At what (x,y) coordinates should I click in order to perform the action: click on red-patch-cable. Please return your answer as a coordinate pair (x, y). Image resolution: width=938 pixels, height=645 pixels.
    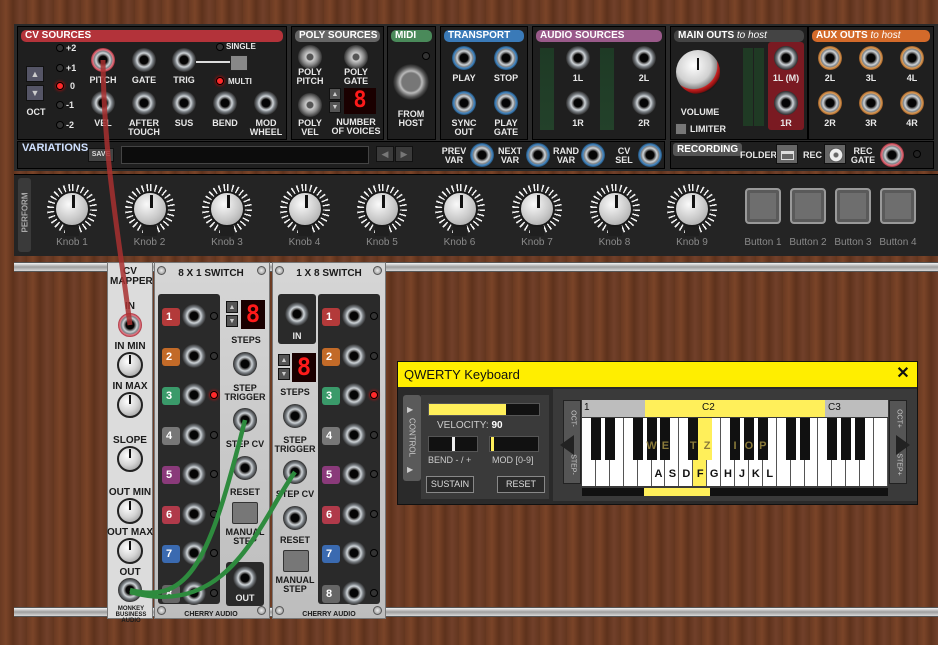
    Looking at the image, I should click on (116, 192).